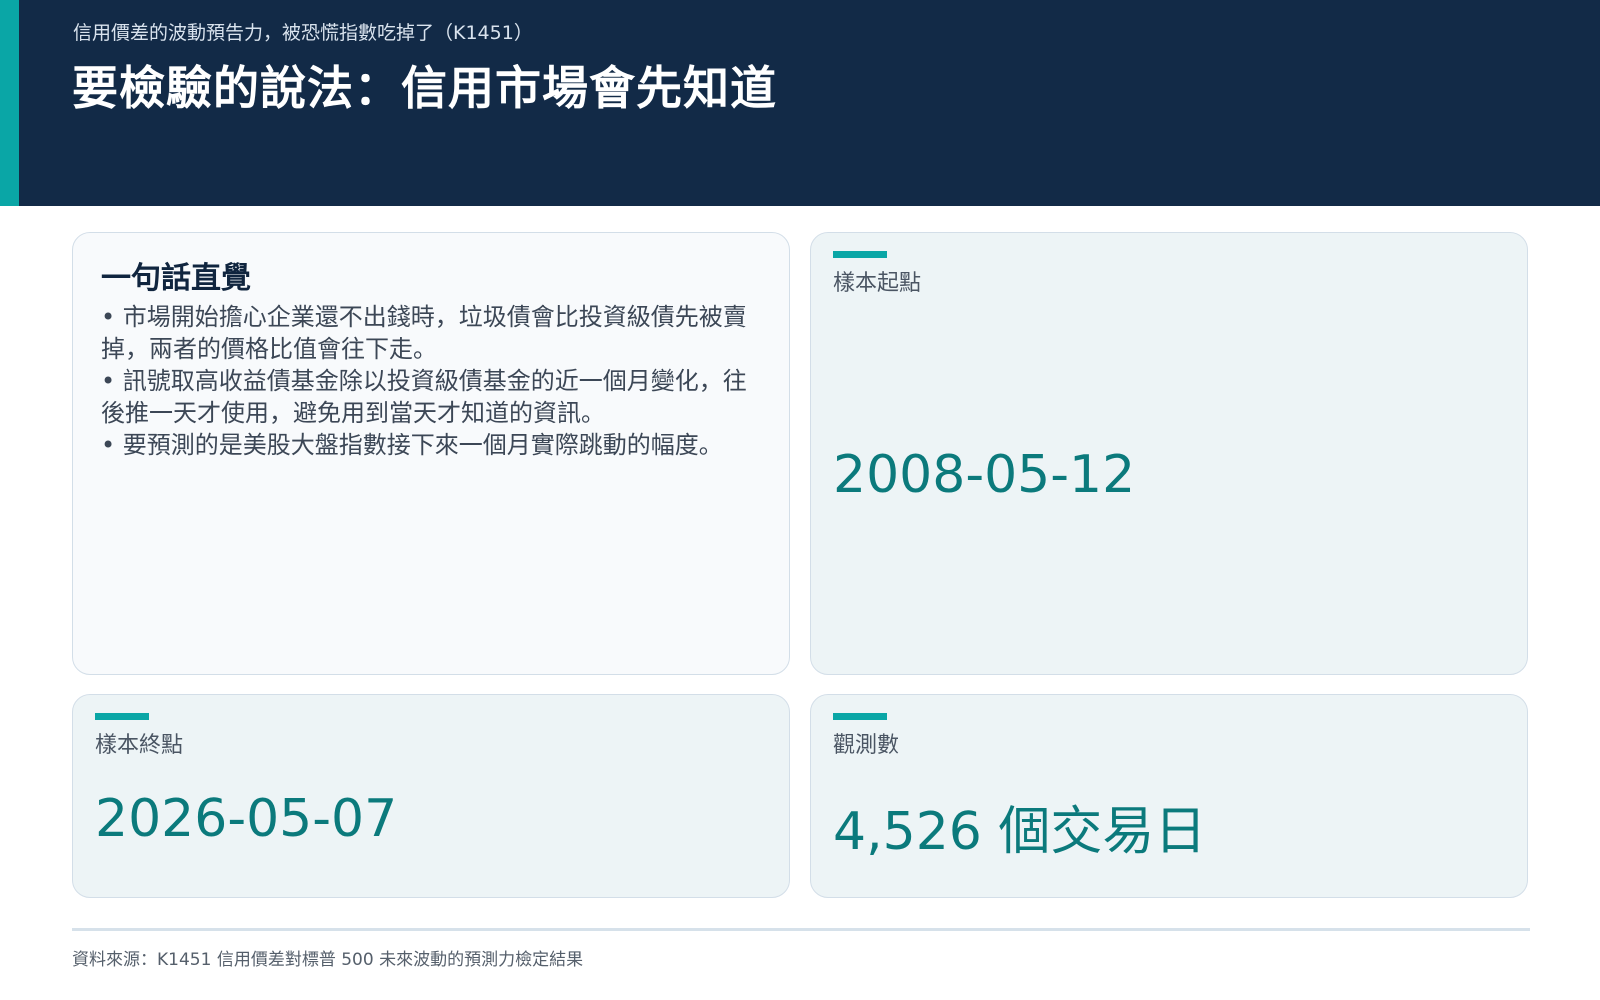  What do you see at coordinates (303, 33) in the screenshot?
I see `page-subtitle: 信用價差的波動預告力，被恐慌指數吃掉了（K1451）` at bounding box center [303, 33].